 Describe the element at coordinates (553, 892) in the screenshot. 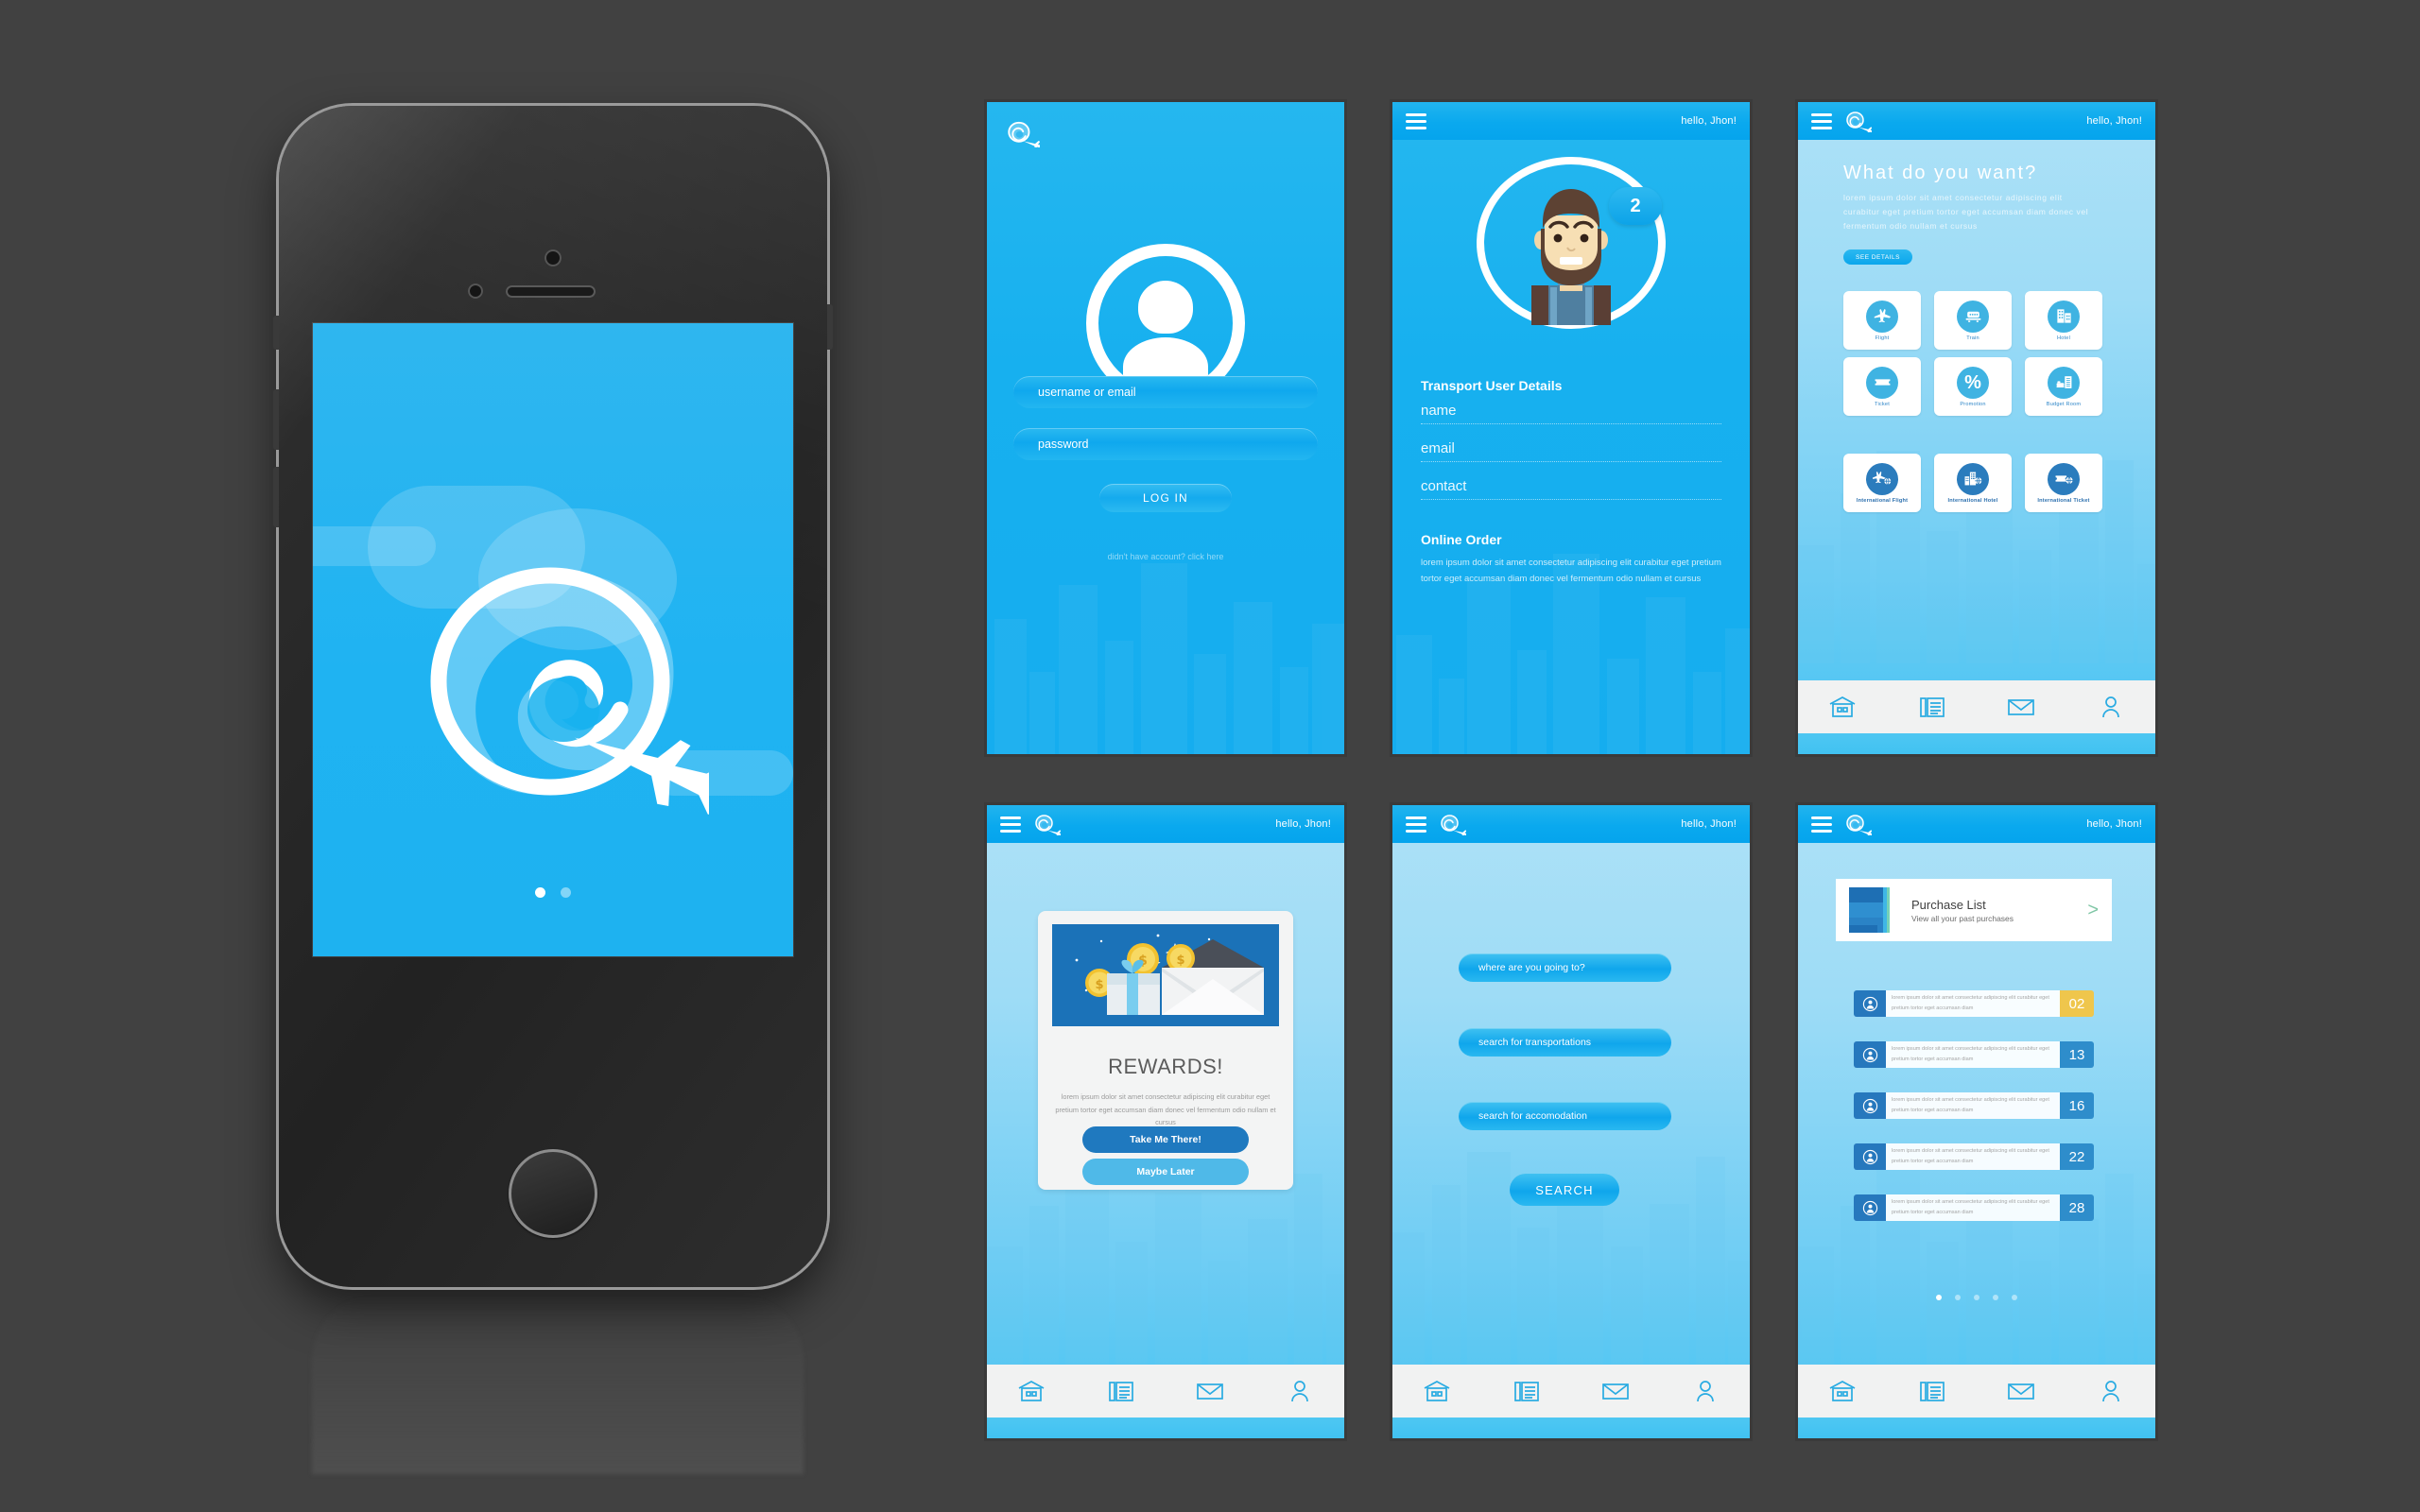

I see `splash-page-dots` at that location.